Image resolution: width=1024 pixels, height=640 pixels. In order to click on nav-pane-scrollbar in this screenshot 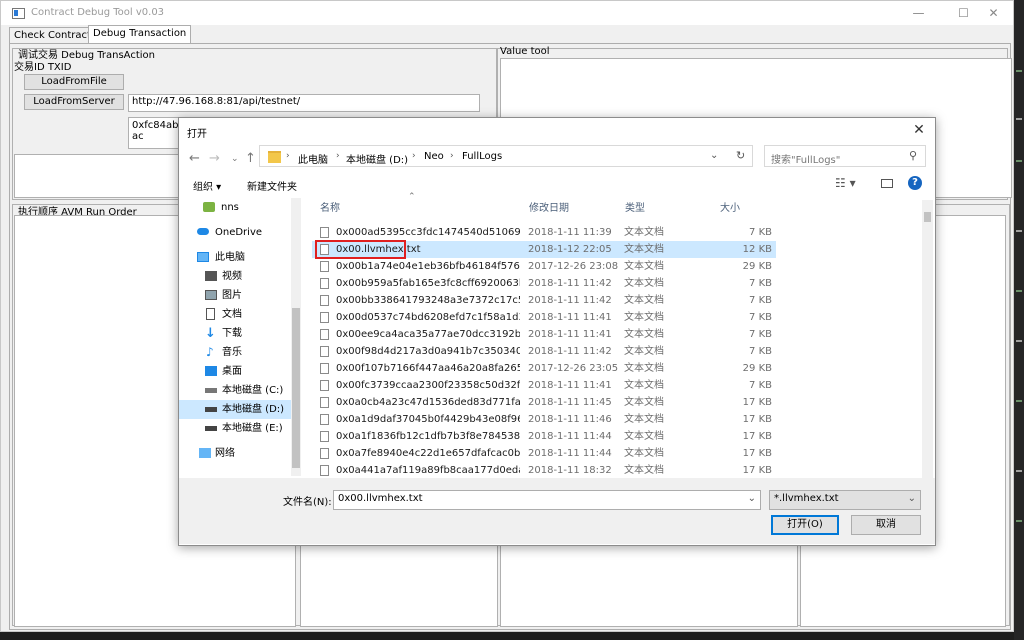, I will do `click(296, 337)`.